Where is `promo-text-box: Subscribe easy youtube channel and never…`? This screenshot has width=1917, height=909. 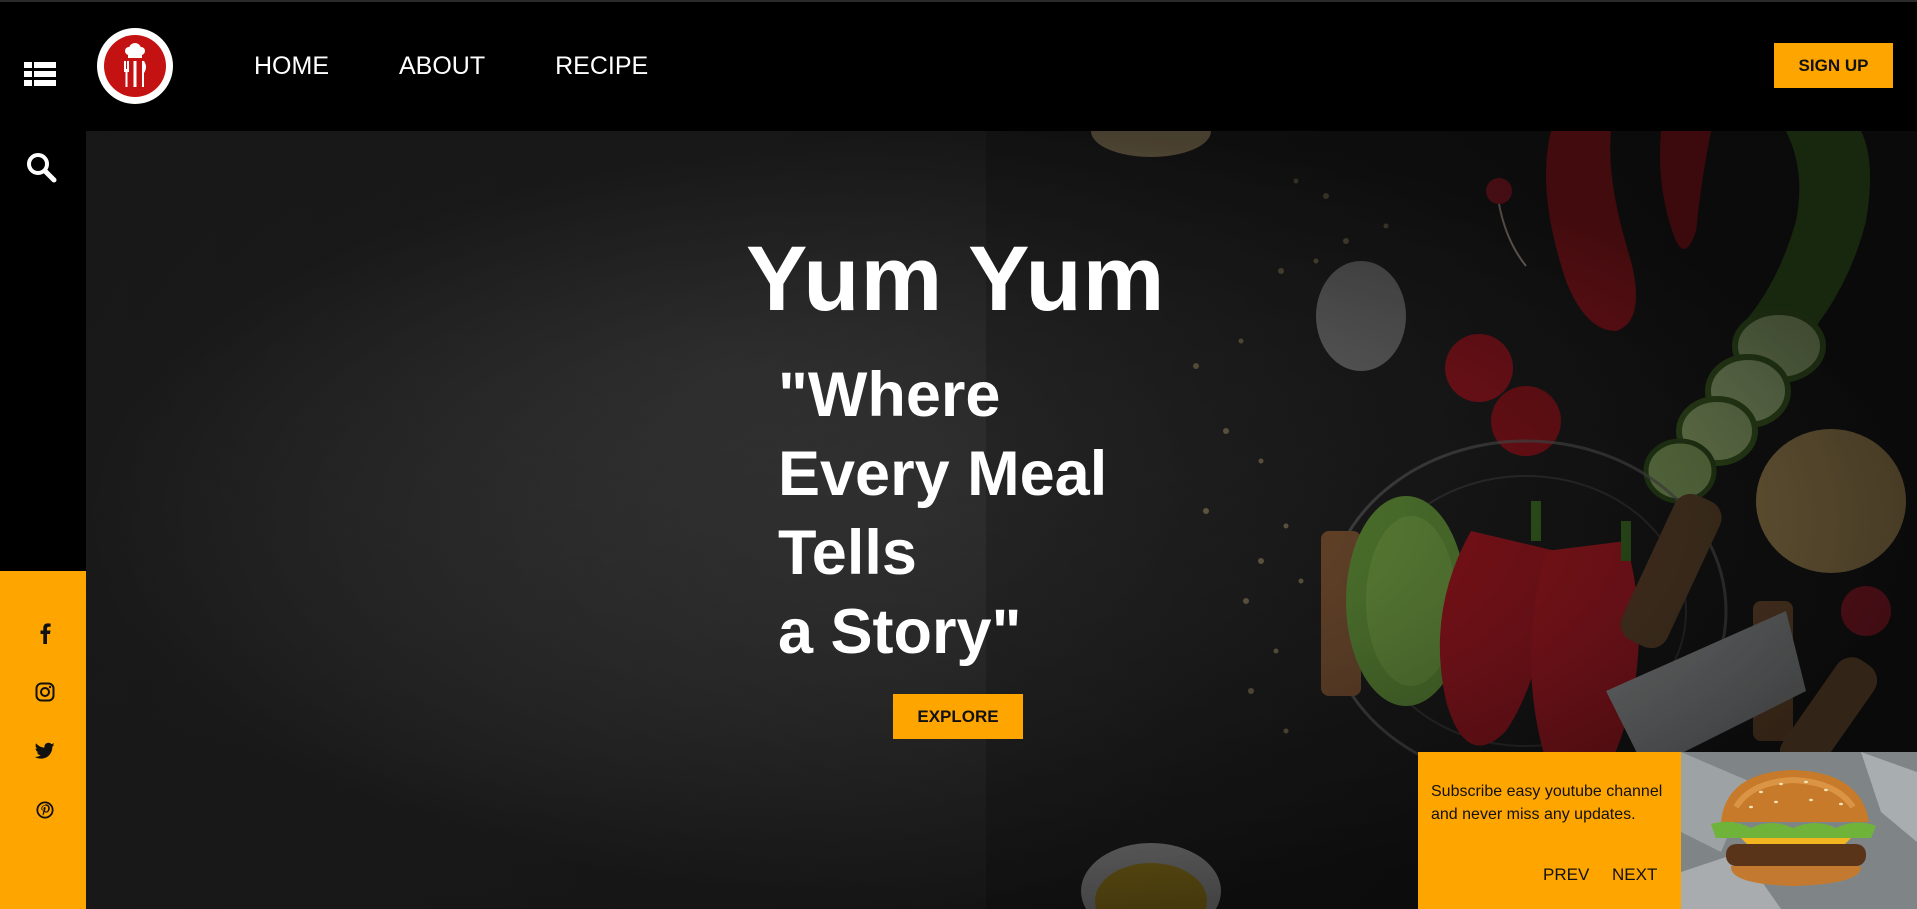 promo-text-box: Subscribe easy youtube channel and never… is located at coordinates (1549, 830).